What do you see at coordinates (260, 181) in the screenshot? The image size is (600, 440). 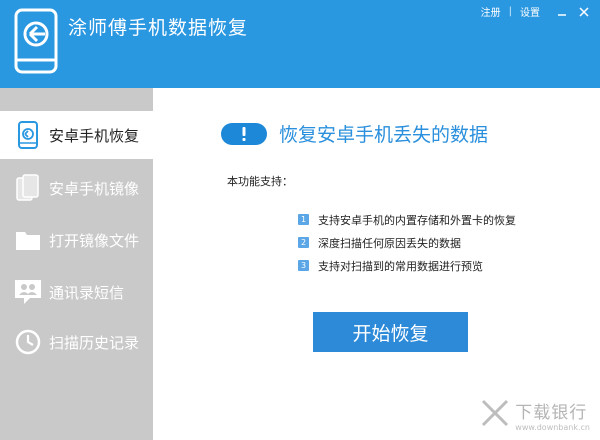 I see `support-label: 本功能支持：` at bounding box center [260, 181].